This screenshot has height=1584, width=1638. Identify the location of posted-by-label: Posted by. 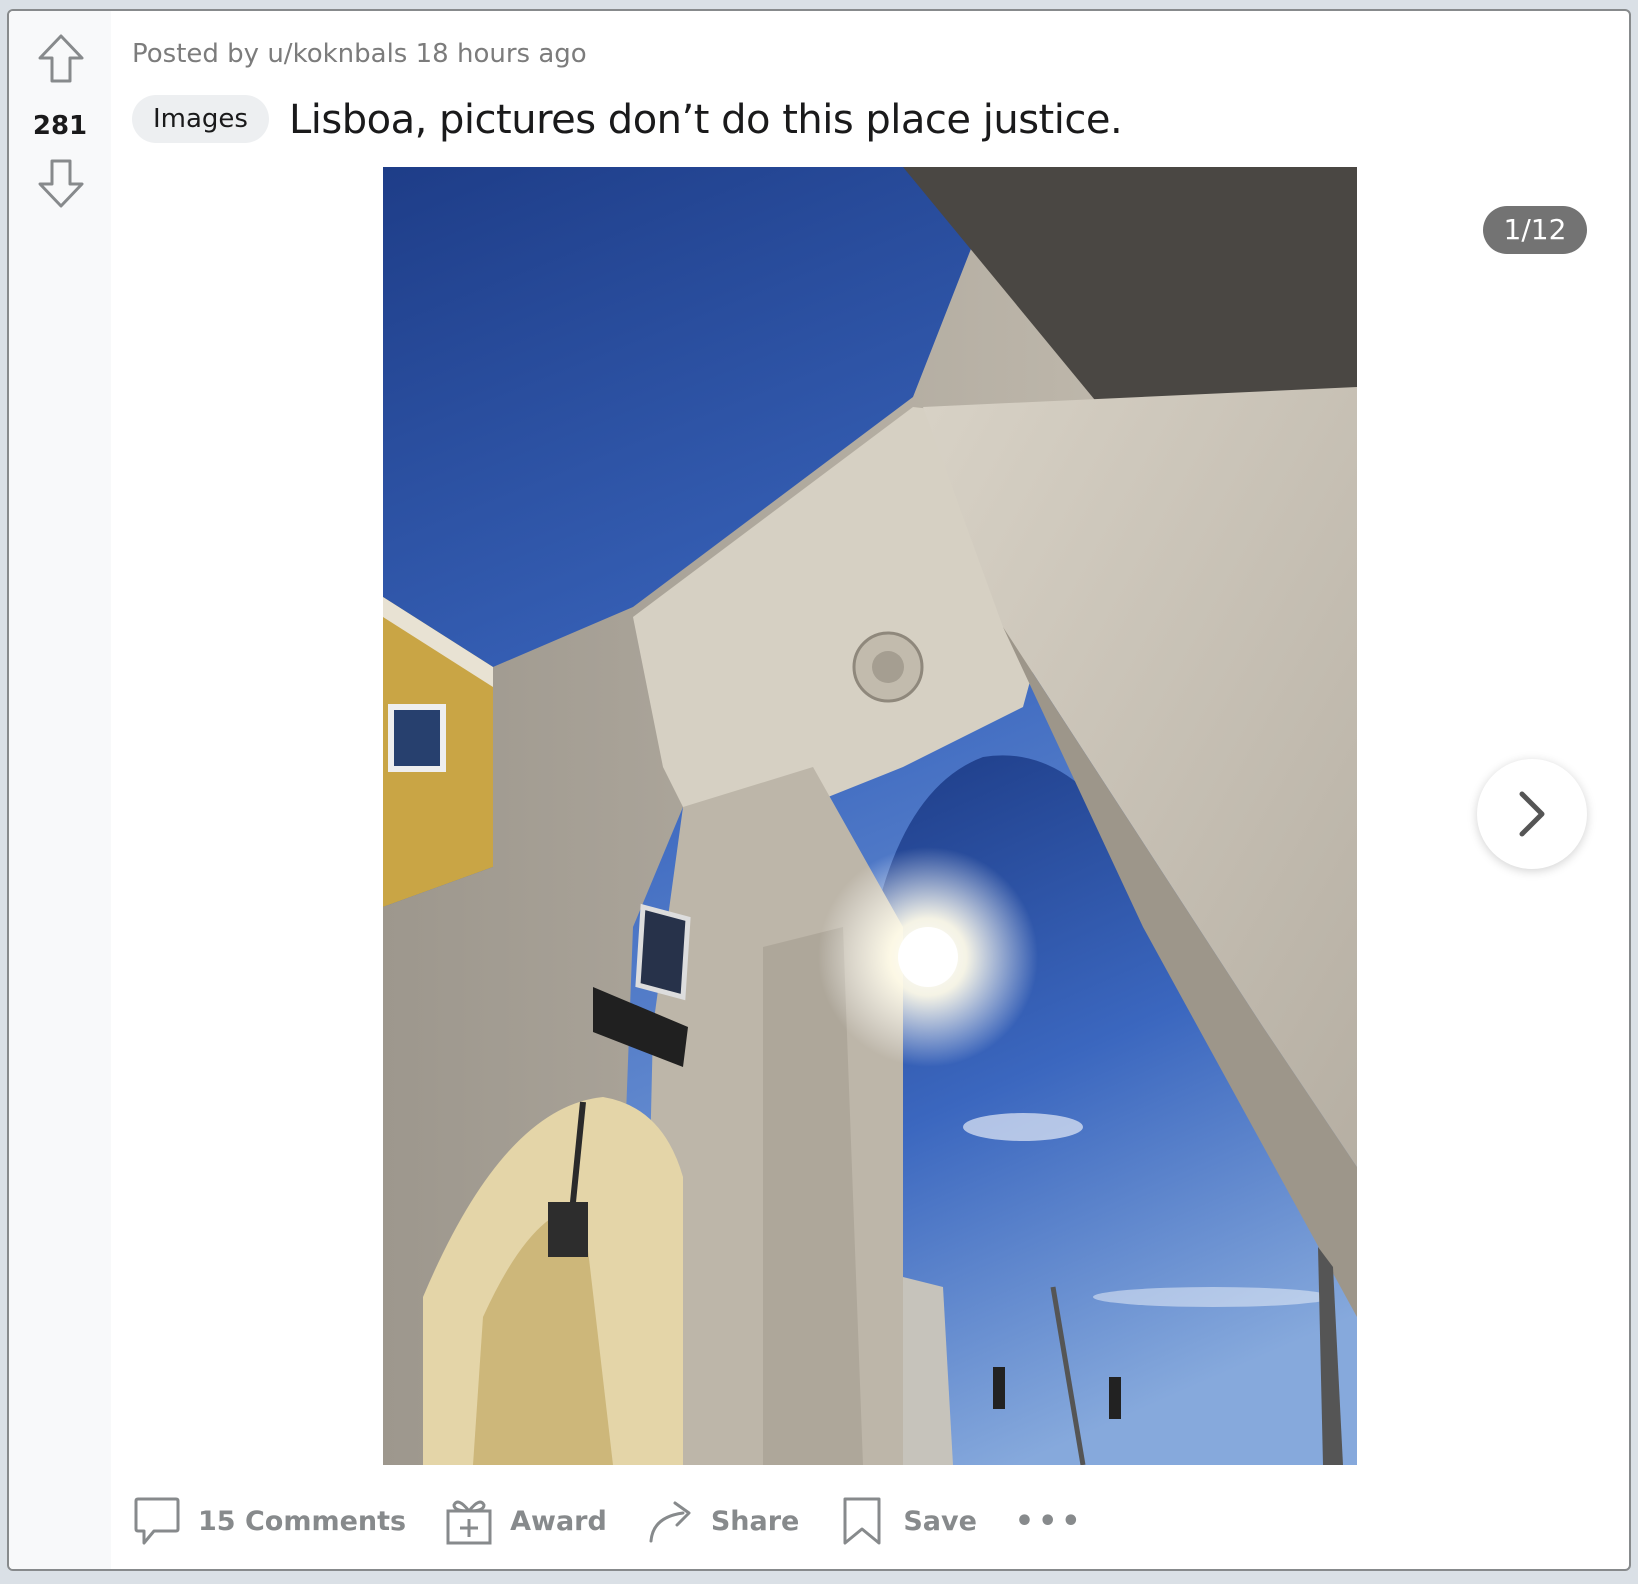
(196, 54).